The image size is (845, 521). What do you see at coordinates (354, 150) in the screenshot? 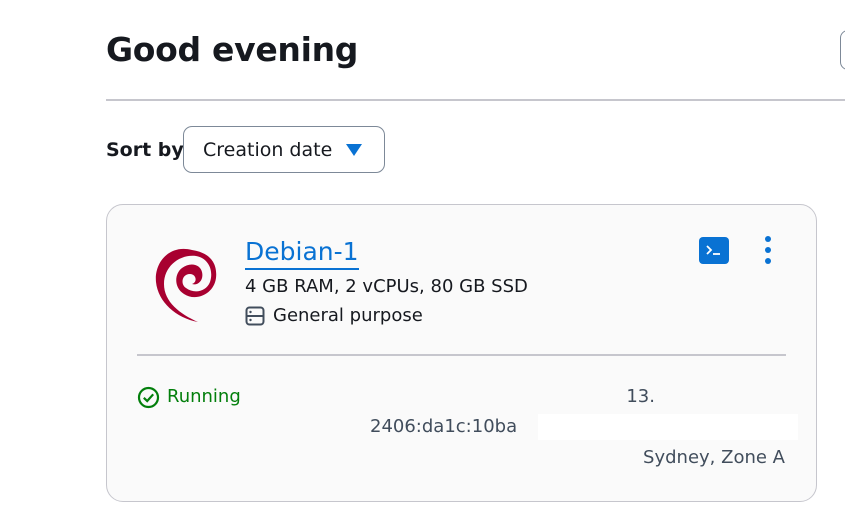
I see `caret-down-icon` at bounding box center [354, 150].